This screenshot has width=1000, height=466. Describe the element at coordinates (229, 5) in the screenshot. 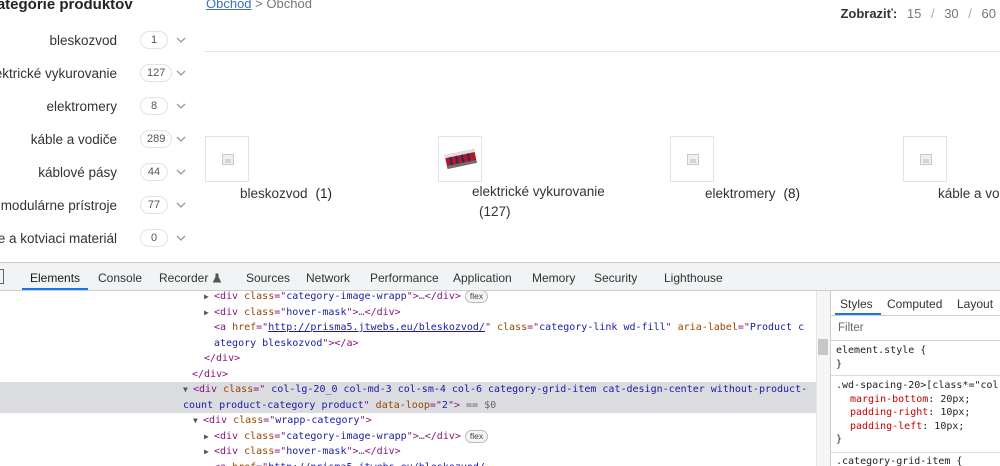

I see `breadcrumb-link-shop: Obchod` at that location.